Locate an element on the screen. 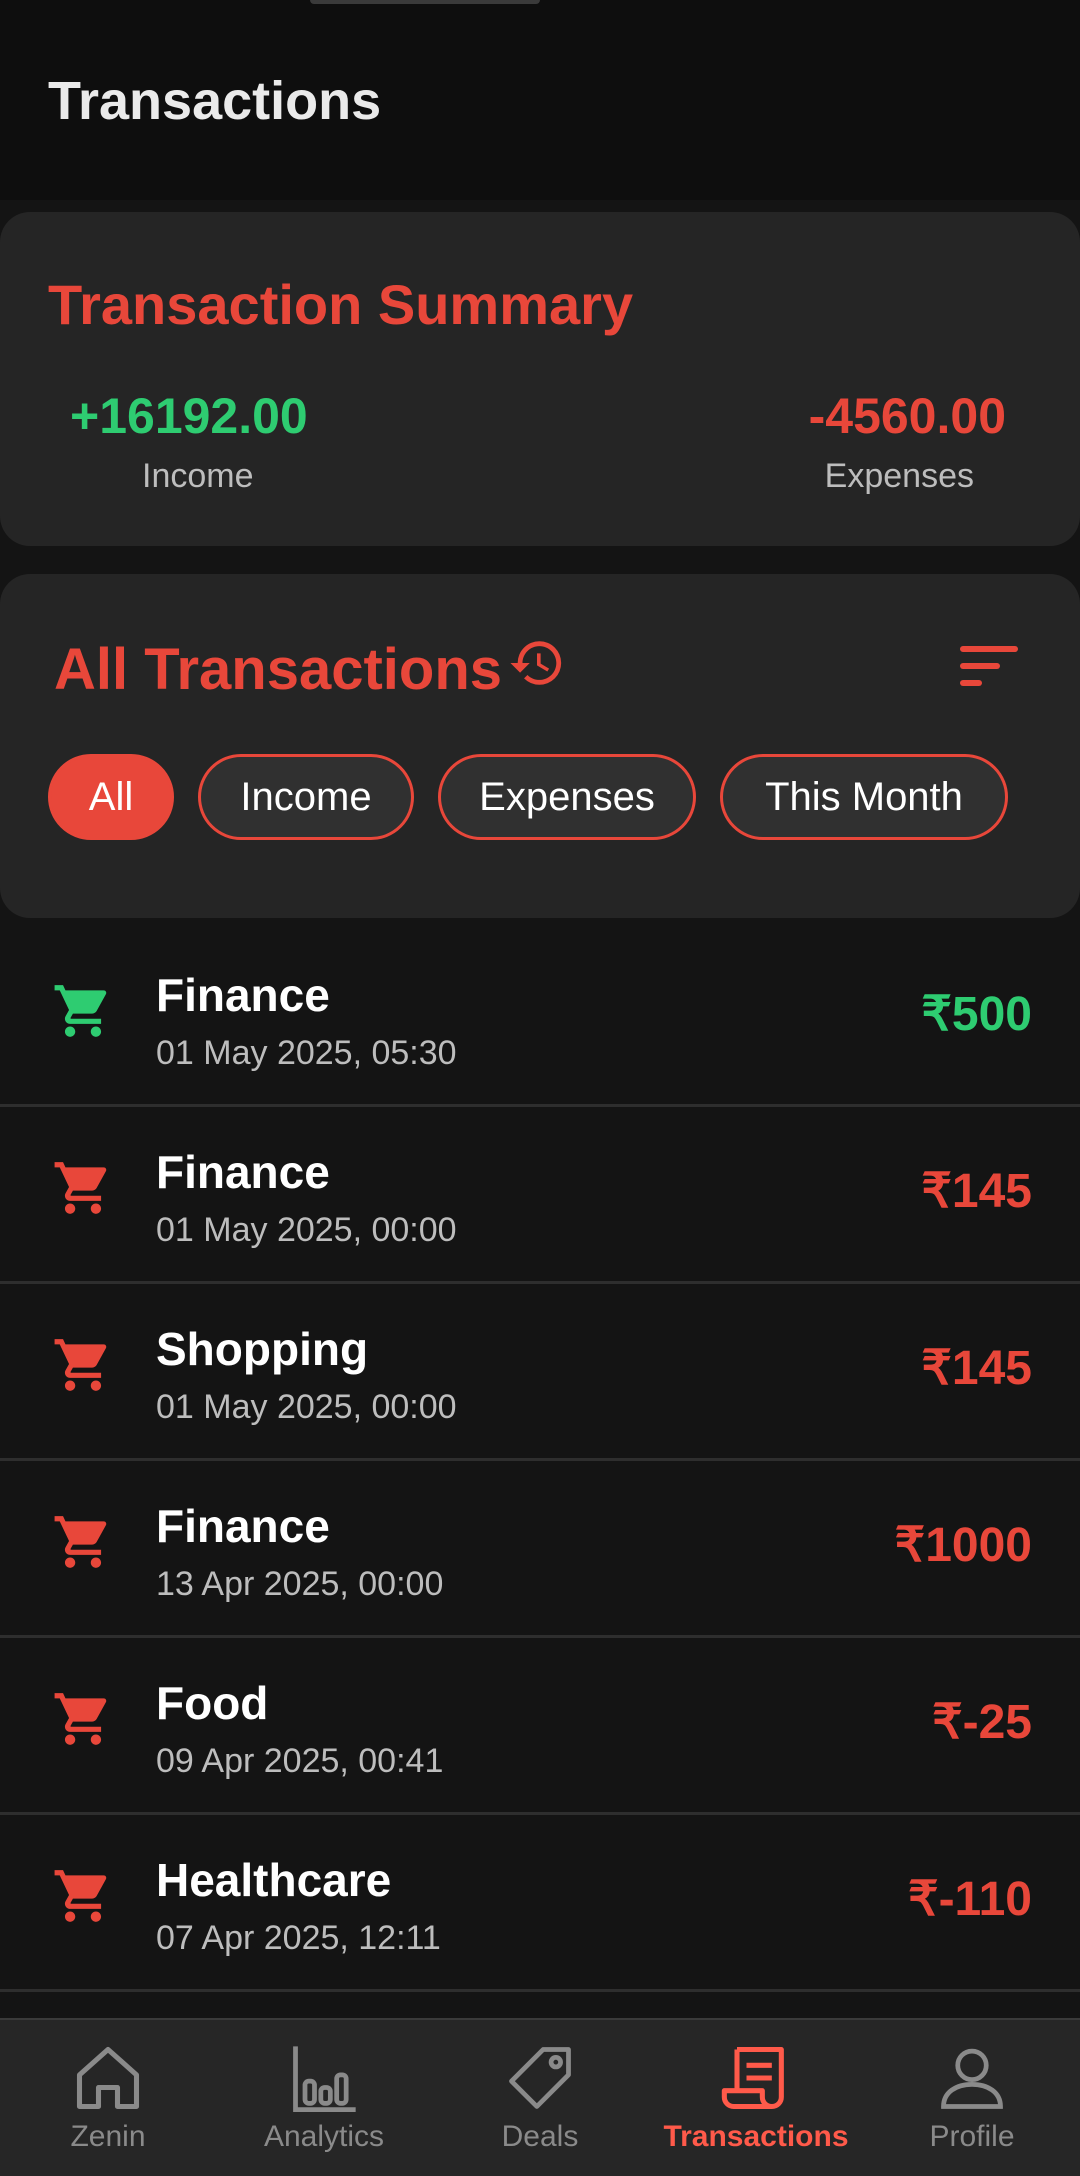  transaction-date: 01 May 2025, 05:30 is located at coordinates (306, 1053).